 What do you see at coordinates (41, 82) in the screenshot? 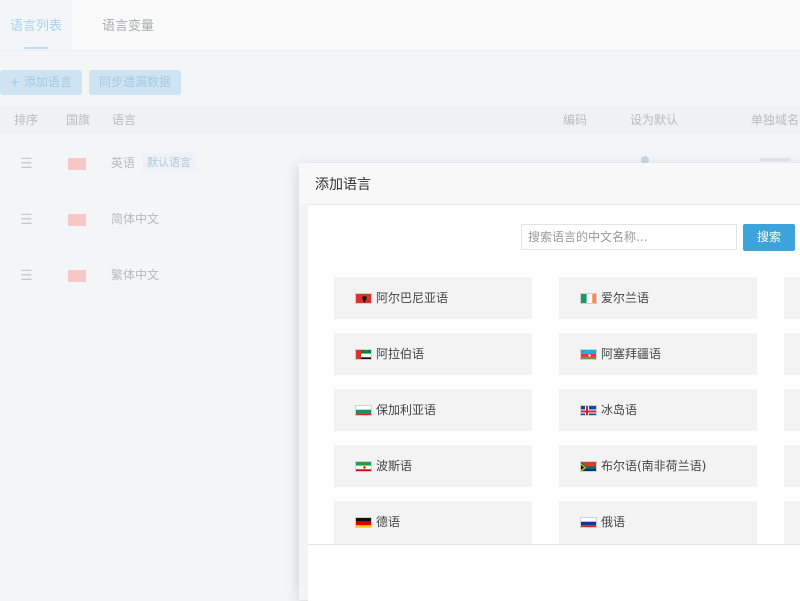
I see `add-language-button: + 添加语言` at bounding box center [41, 82].